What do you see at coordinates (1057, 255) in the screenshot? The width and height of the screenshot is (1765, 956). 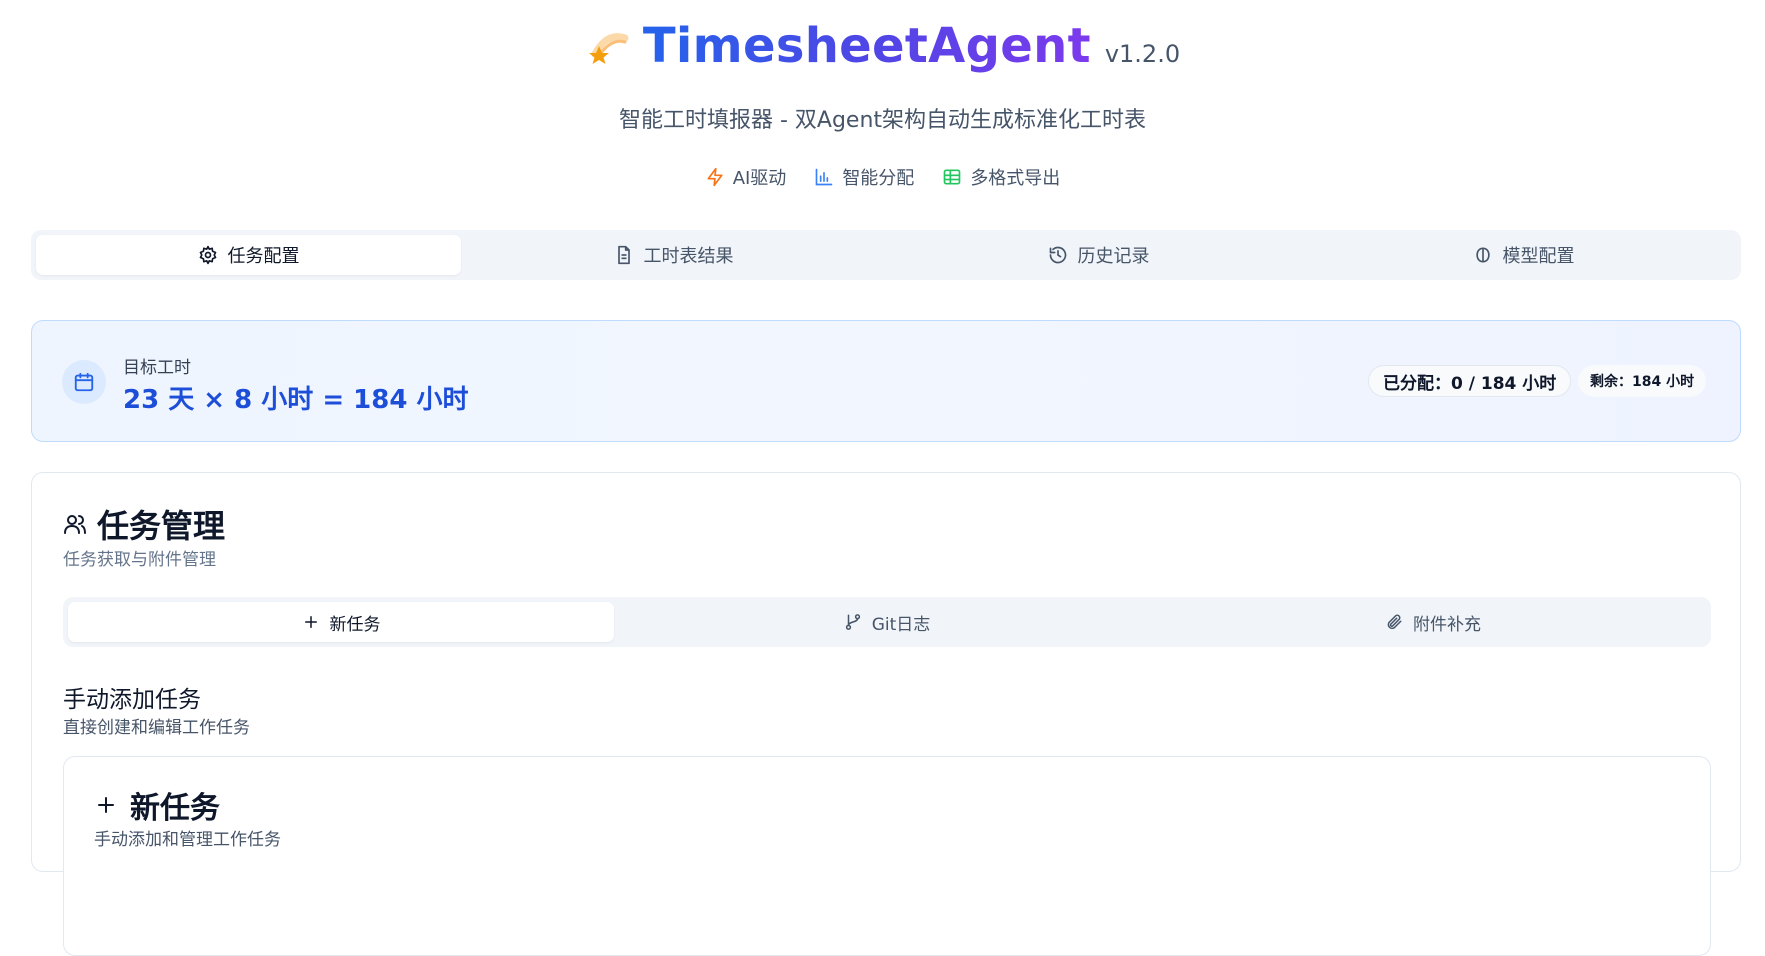 I see `history-icon` at bounding box center [1057, 255].